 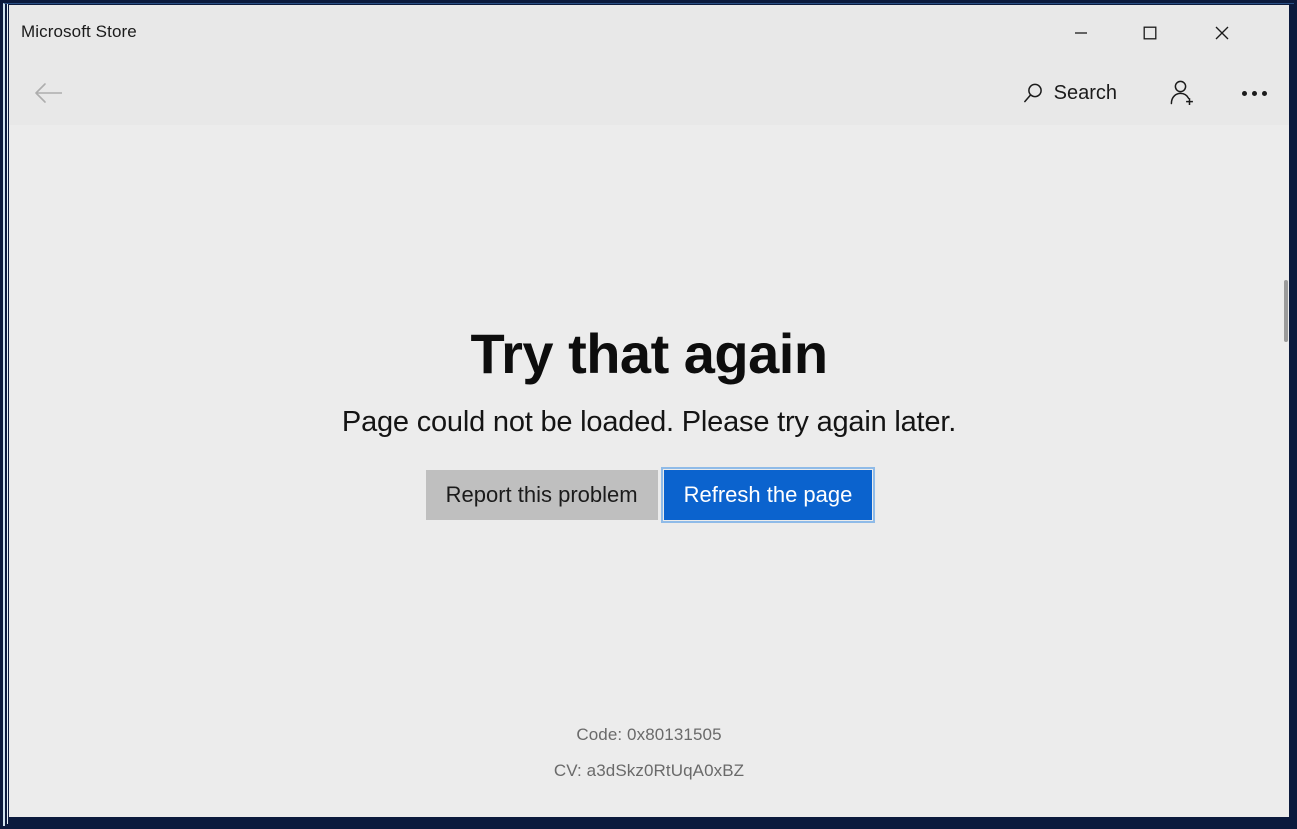 I want to click on account-button, so click(x=1182, y=93).